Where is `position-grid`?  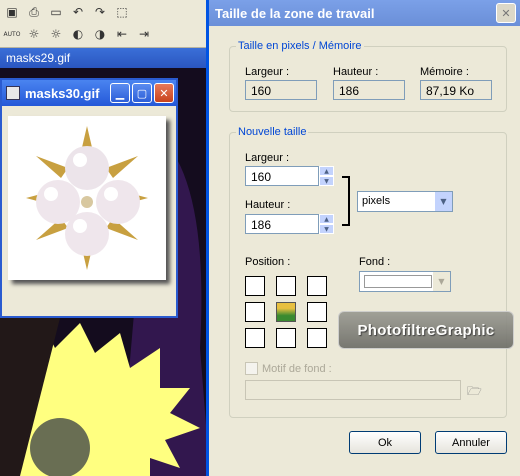
position-grid is located at coordinates (286, 312).